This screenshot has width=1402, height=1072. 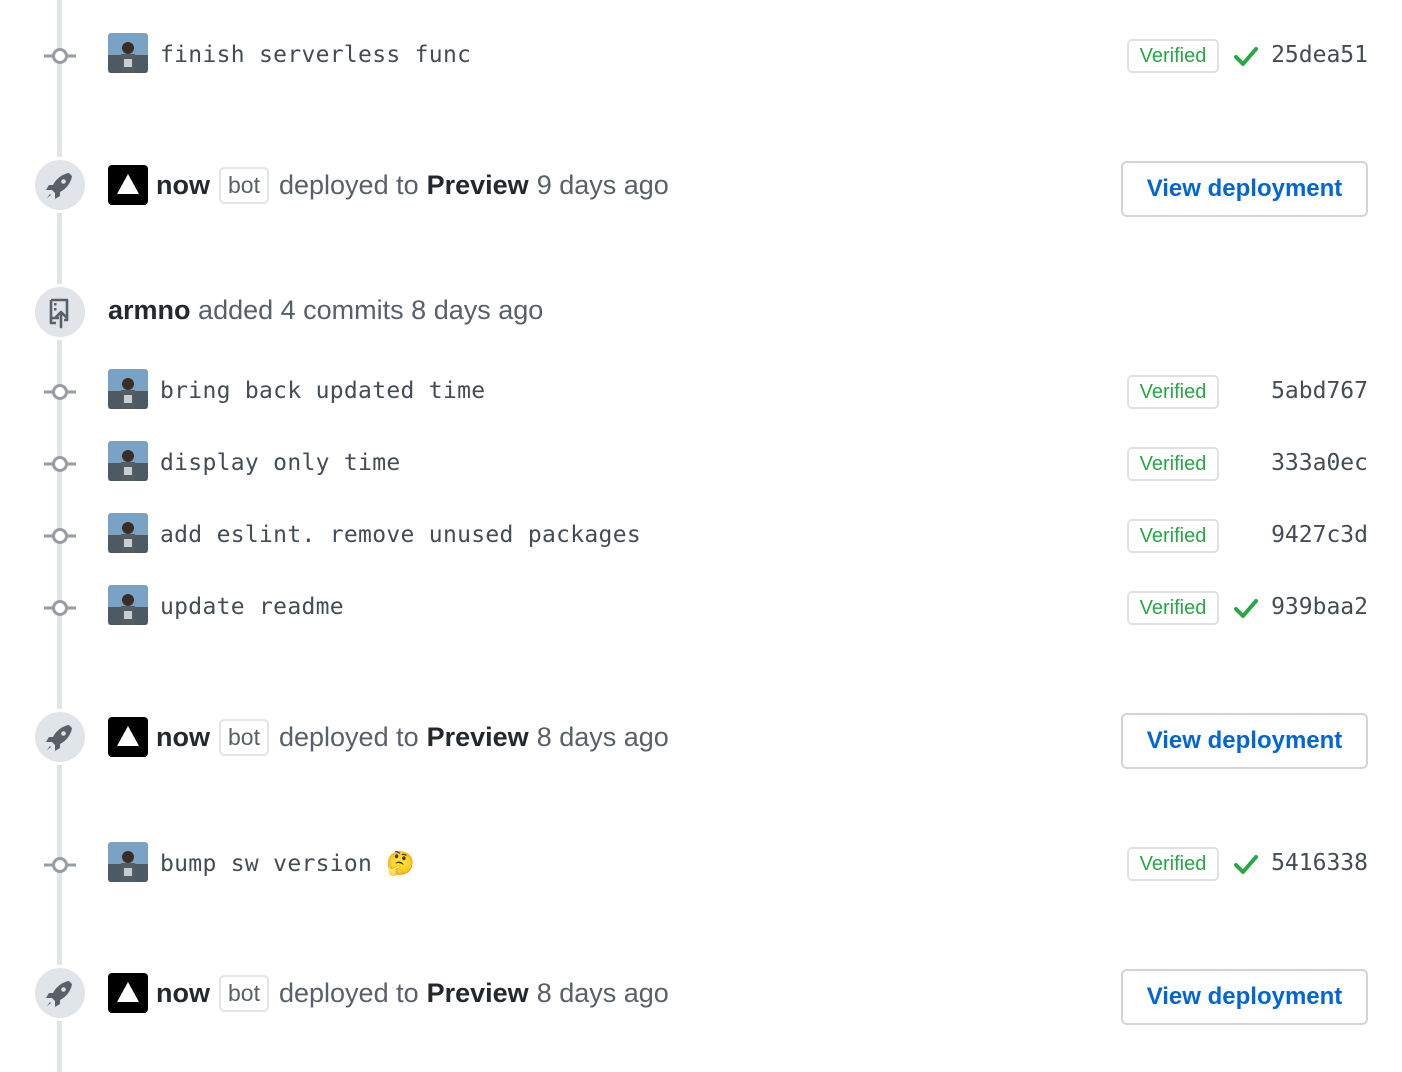 I want to click on push-text: added 4 commits, so click(x=301, y=310).